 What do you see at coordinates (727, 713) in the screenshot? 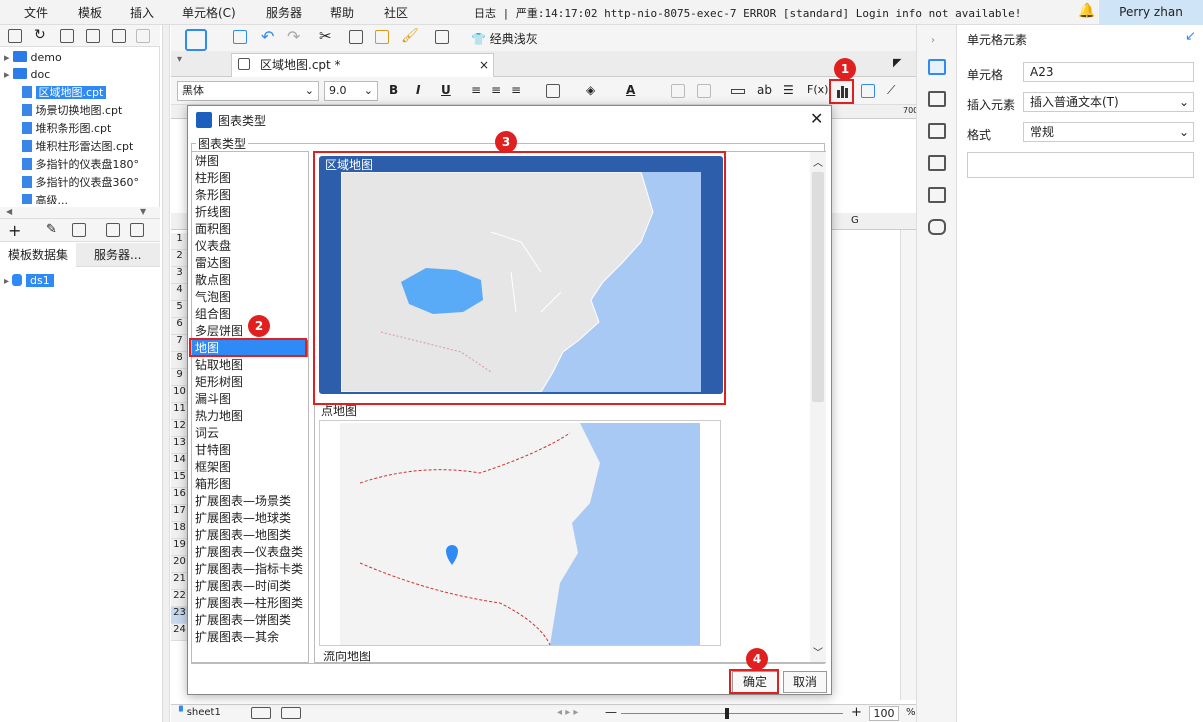
I see `zoom-handle` at bounding box center [727, 713].